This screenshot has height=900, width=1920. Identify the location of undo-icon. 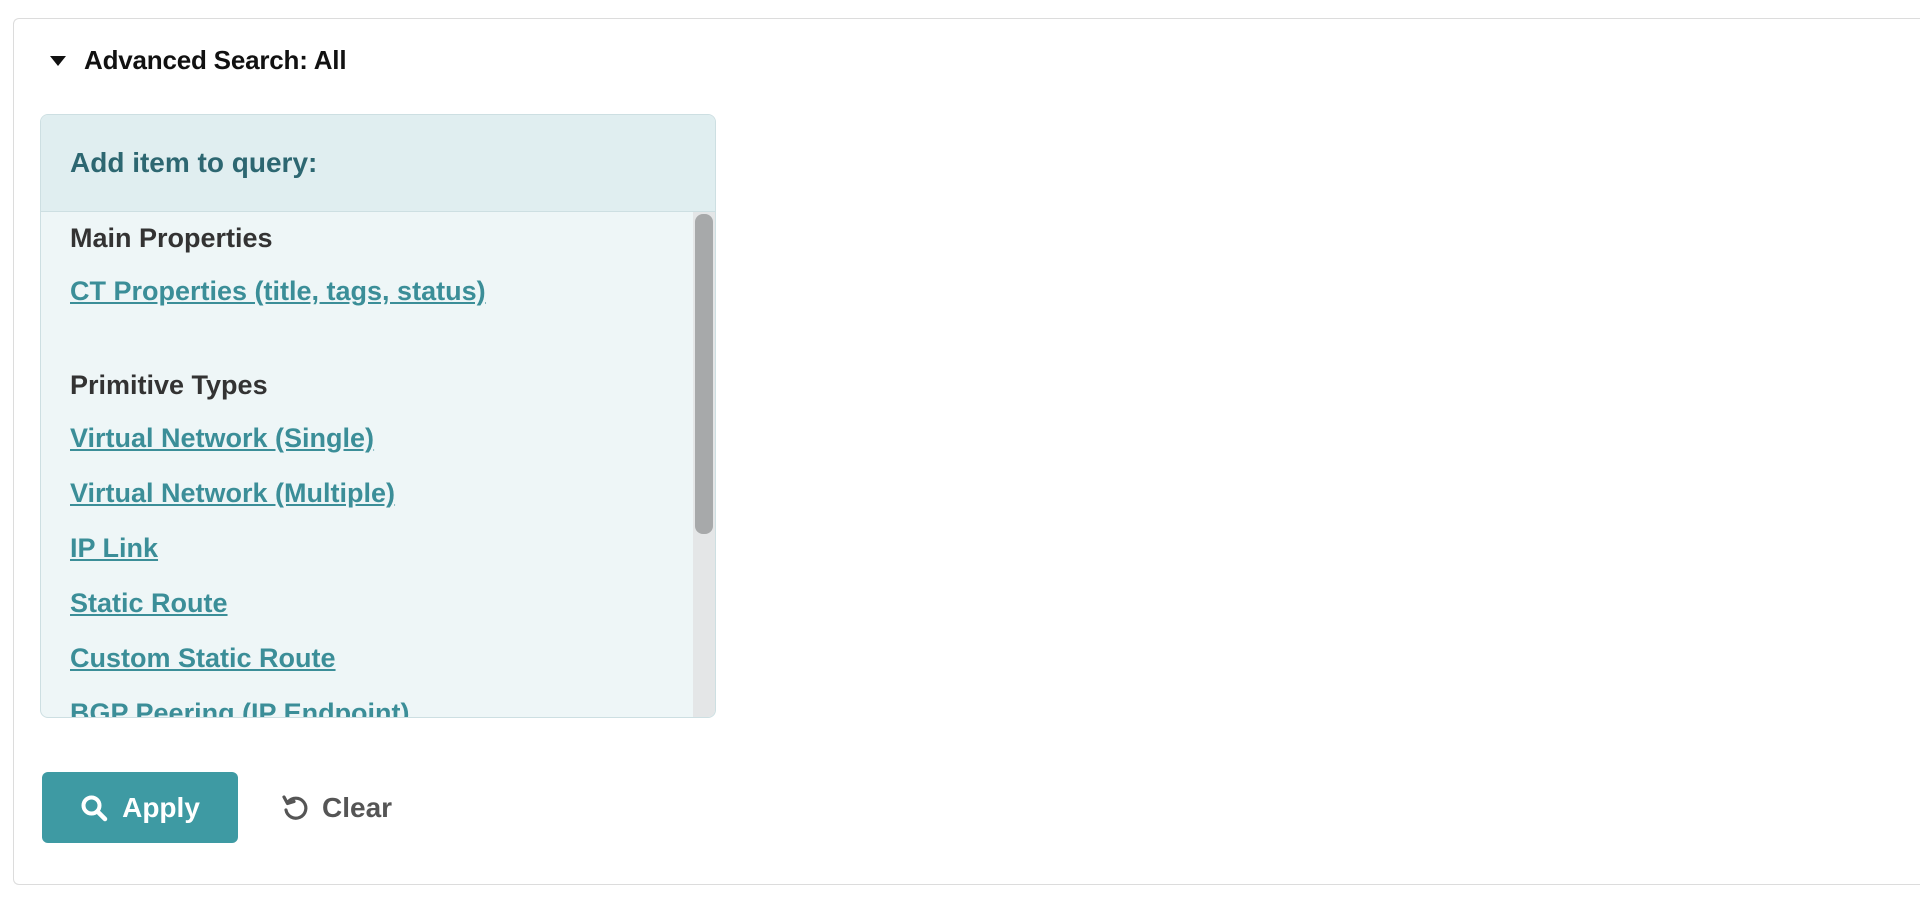
(295, 808).